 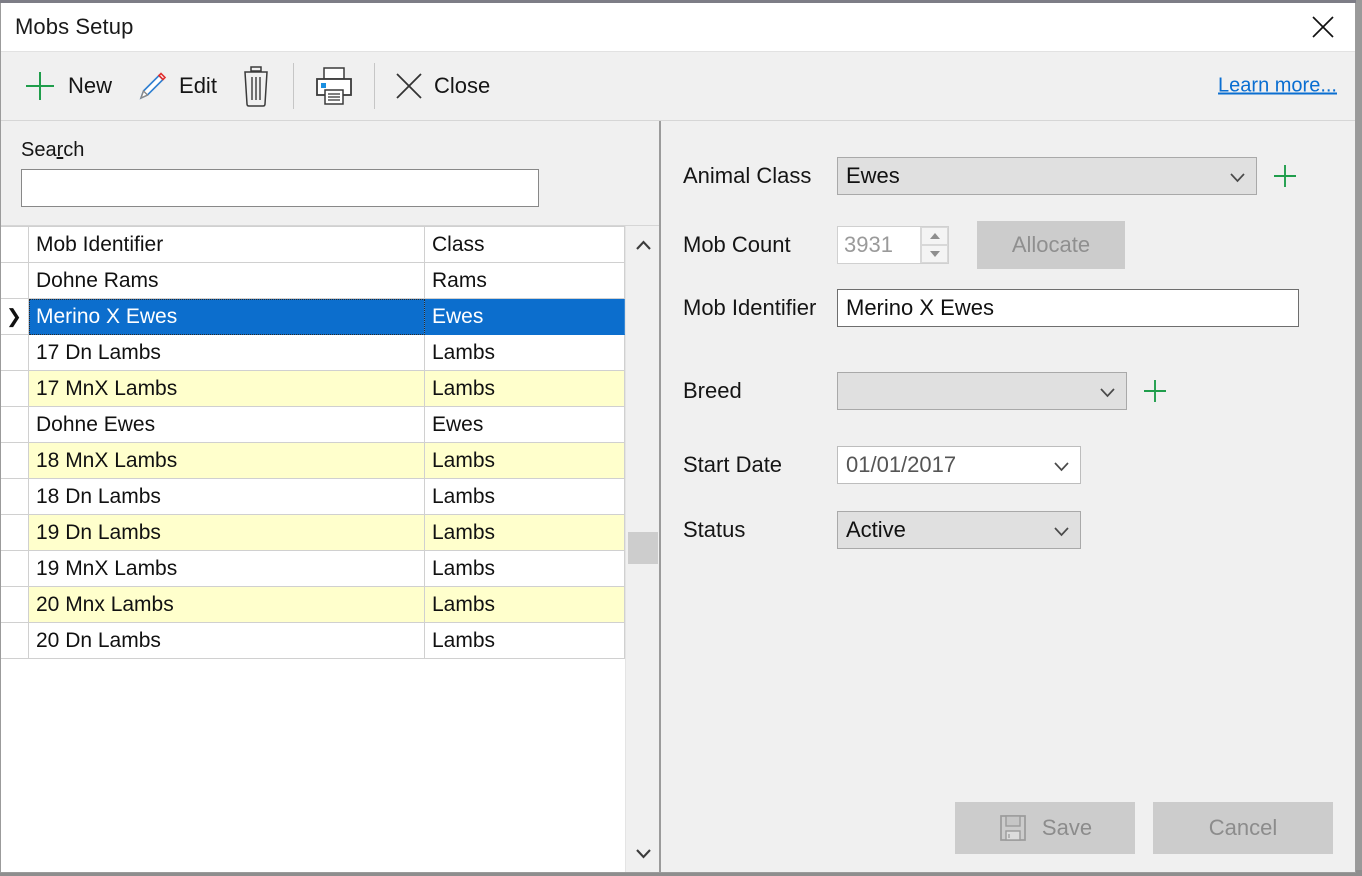 I want to click on new-button: New, so click(x=68, y=86).